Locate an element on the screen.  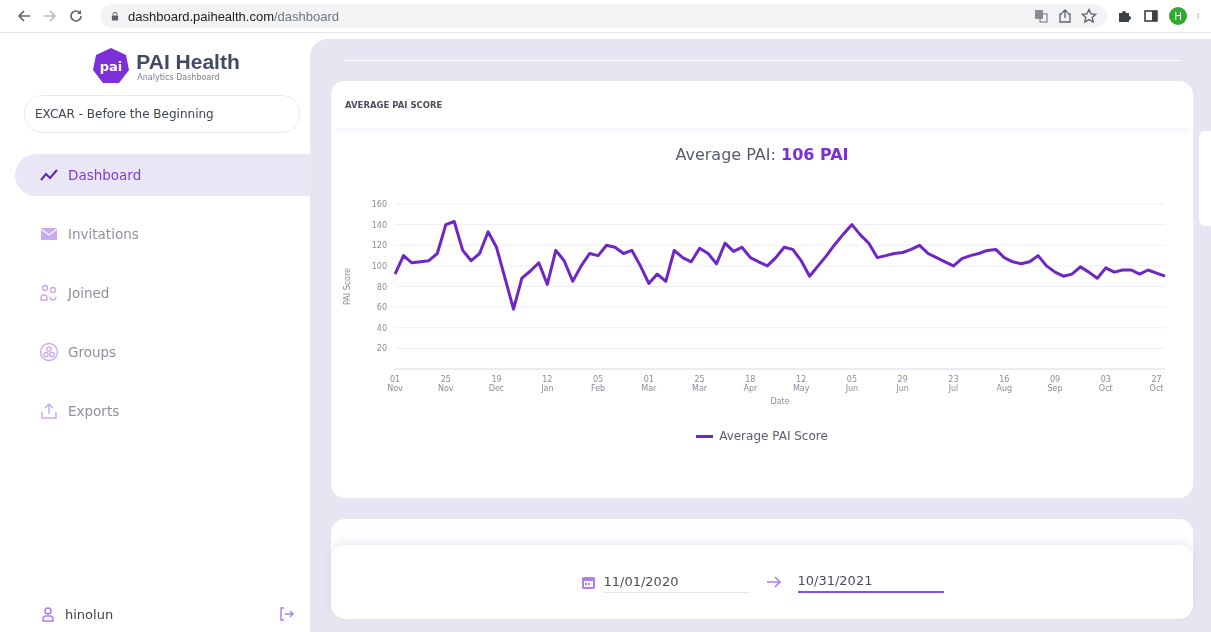
x-tick-label: 05 Feb is located at coordinates (598, 384).